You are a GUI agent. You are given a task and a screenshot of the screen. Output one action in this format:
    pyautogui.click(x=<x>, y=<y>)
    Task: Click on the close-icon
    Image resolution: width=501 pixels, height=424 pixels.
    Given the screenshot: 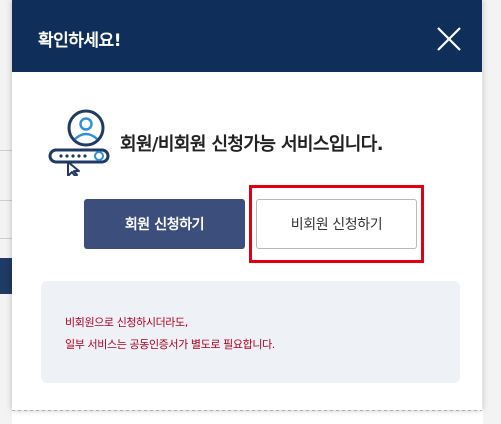 What is the action you would take?
    pyautogui.click(x=449, y=39)
    